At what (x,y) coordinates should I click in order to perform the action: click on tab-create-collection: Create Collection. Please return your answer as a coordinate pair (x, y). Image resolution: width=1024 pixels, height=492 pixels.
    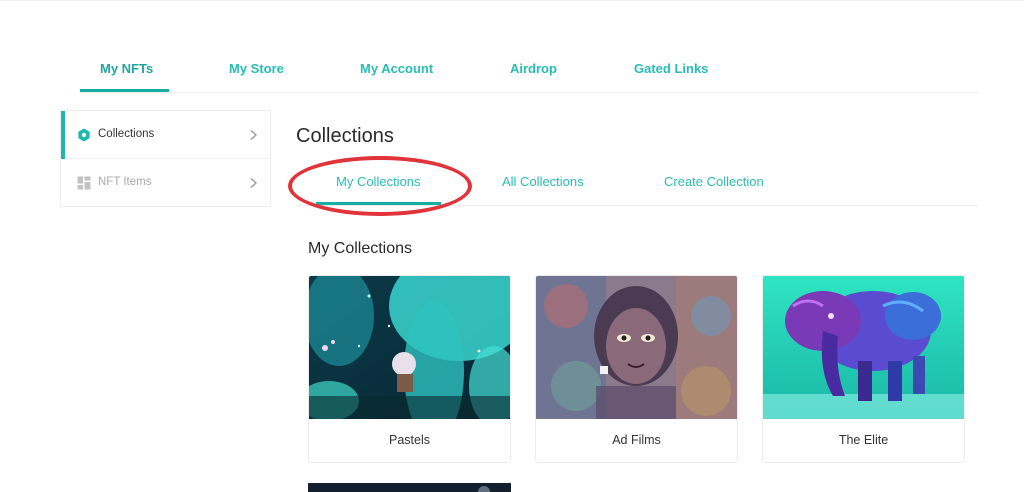
    Looking at the image, I should click on (714, 181).